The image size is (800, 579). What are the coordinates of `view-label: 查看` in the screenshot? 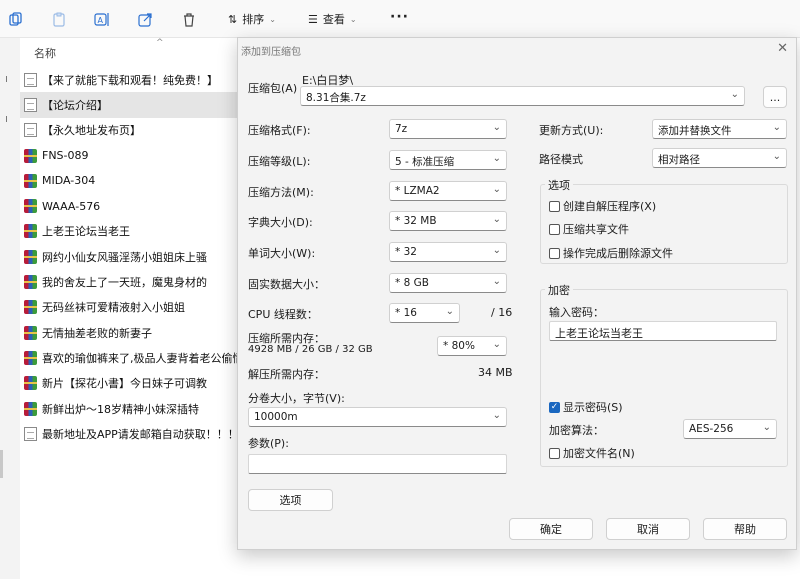 It's located at (333, 19).